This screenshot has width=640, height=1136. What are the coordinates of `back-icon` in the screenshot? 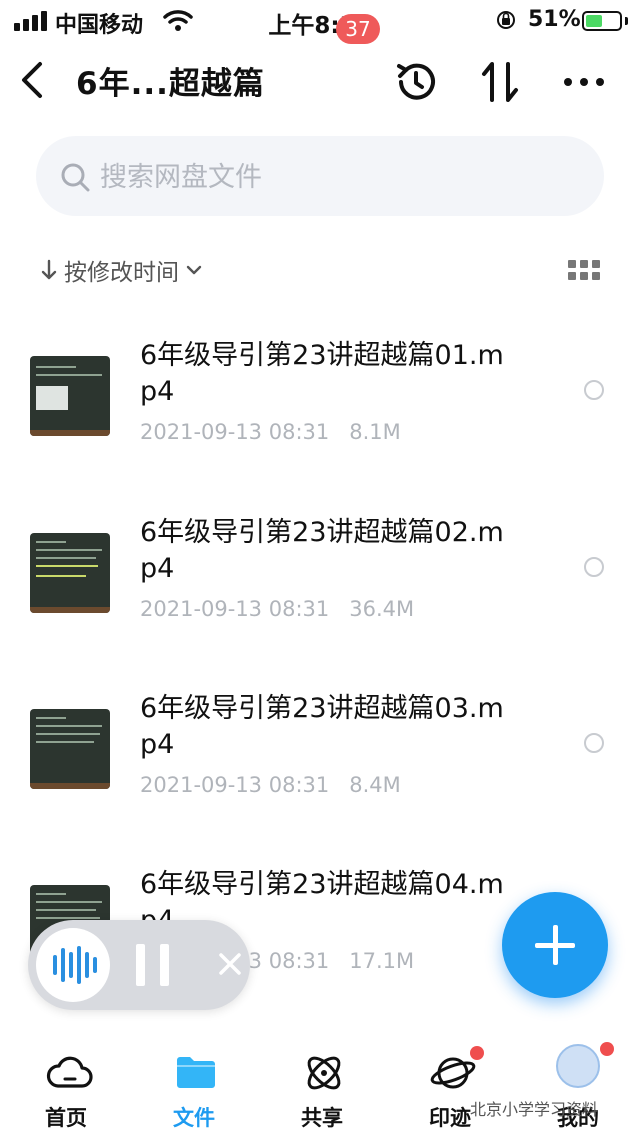 It's located at (34, 80).